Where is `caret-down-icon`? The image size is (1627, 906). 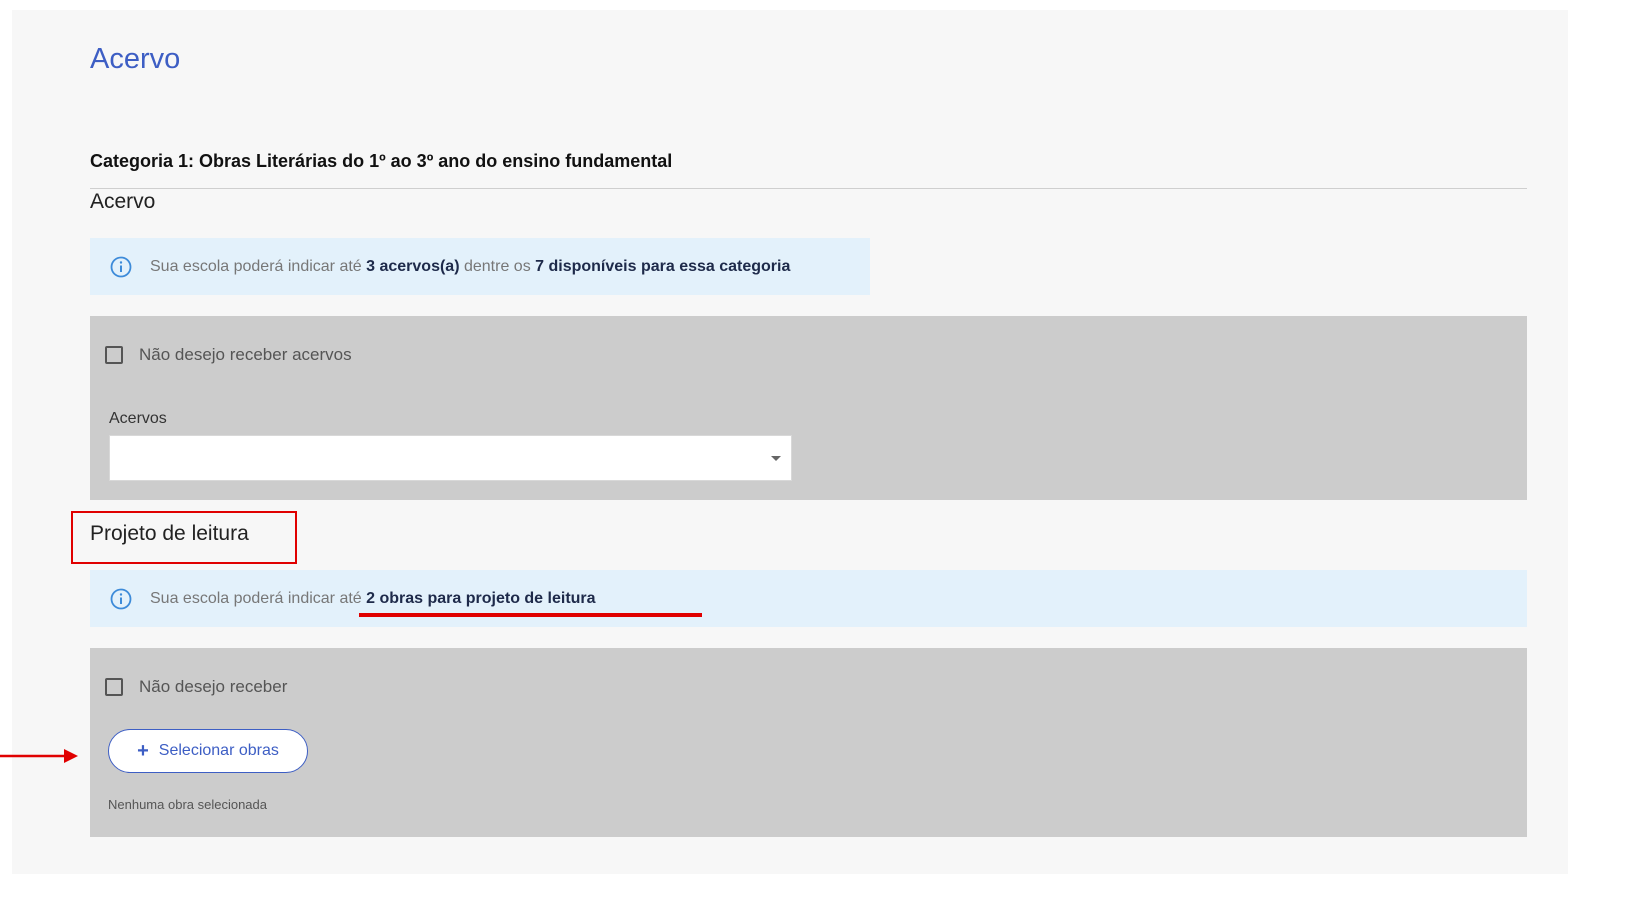
caret-down-icon is located at coordinates (776, 458).